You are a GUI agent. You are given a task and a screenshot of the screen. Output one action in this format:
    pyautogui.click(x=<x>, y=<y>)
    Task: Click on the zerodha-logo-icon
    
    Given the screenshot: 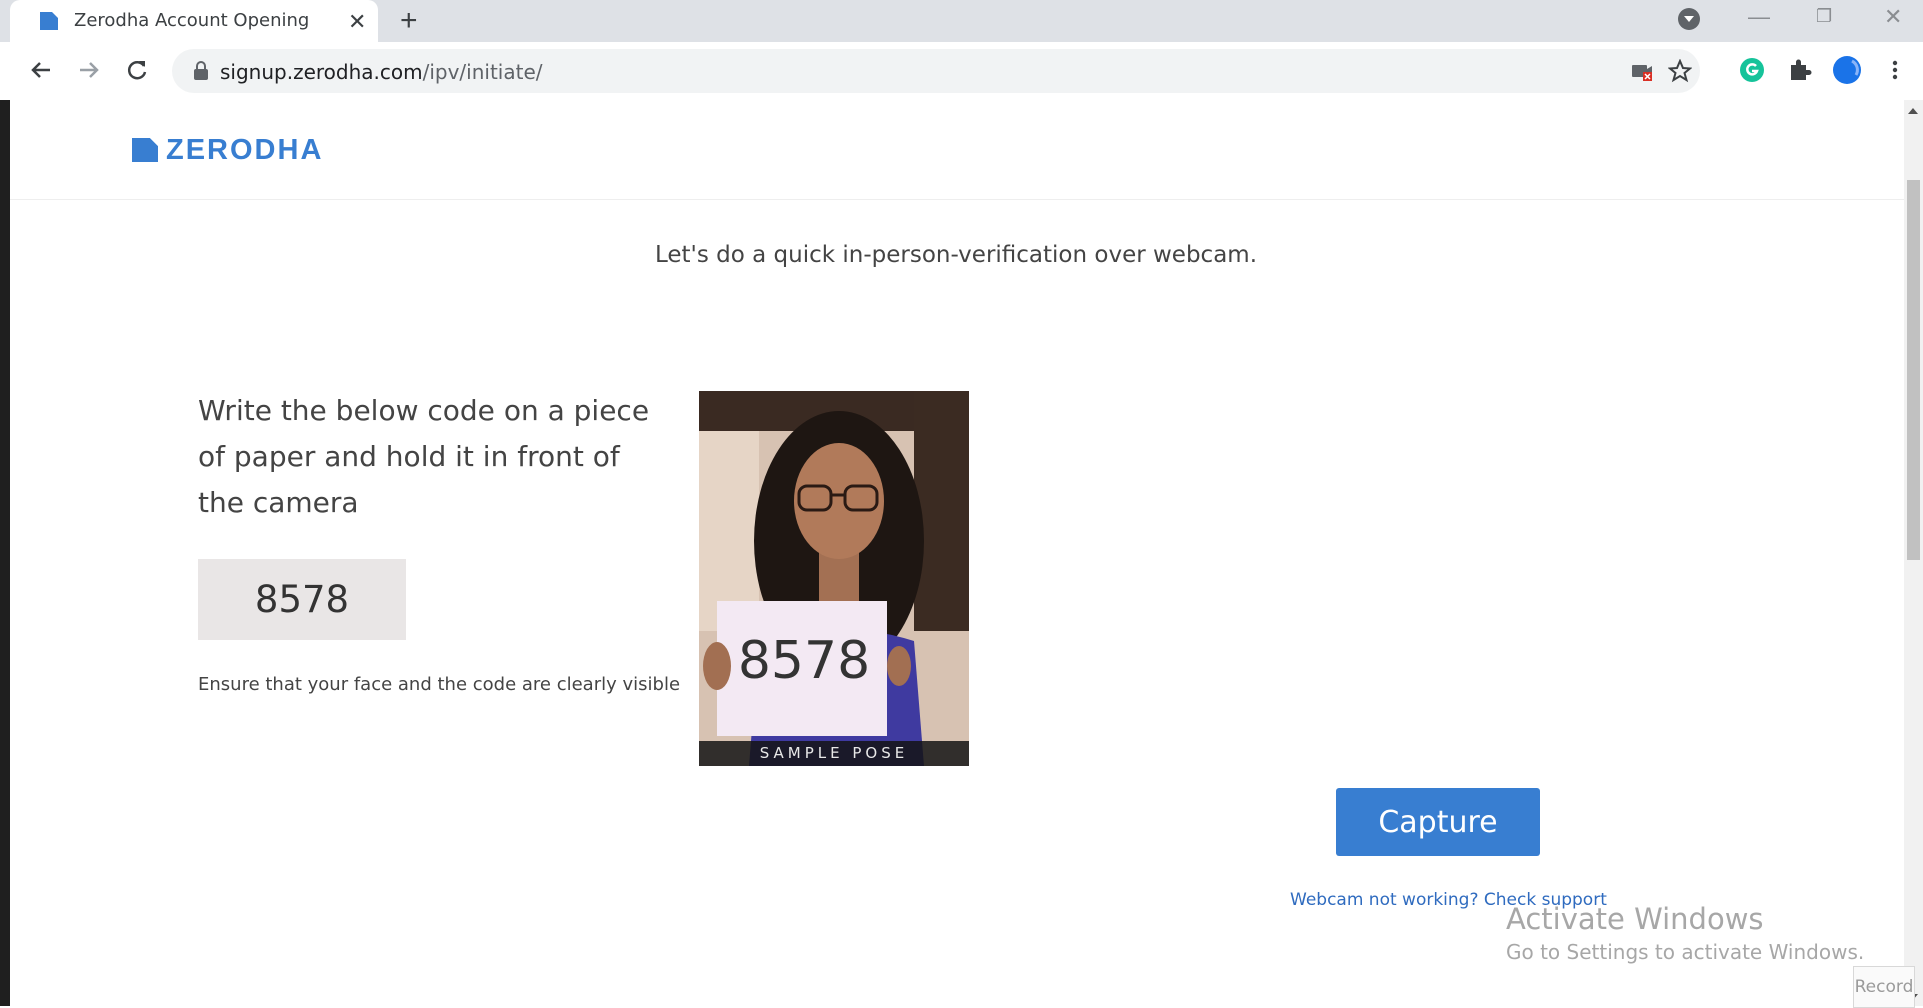 What is the action you would take?
    pyautogui.click(x=145, y=150)
    